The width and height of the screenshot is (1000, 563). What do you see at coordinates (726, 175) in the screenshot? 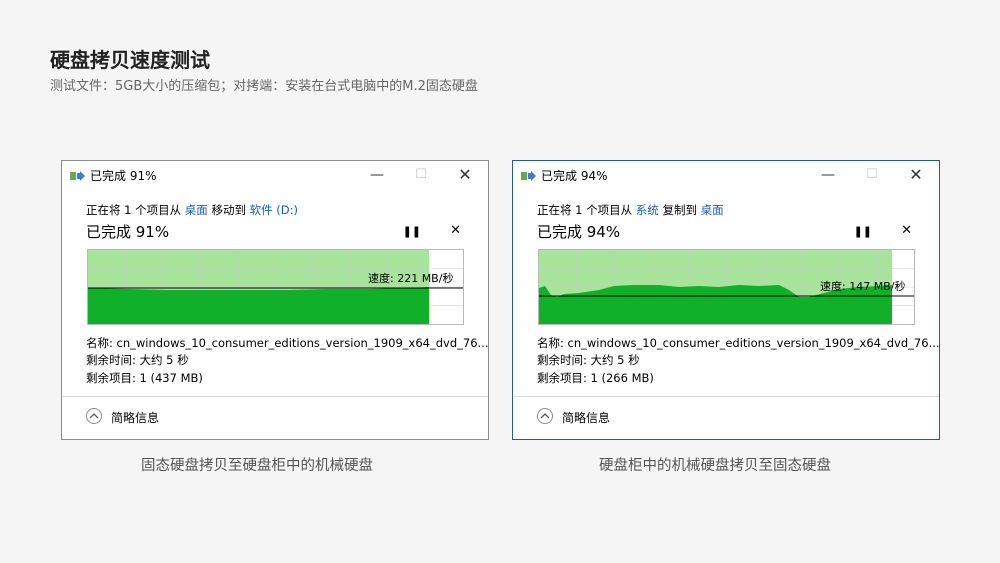
I see `title-bar: 已完成 94% — ☐ ✕` at bounding box center [726, 175].